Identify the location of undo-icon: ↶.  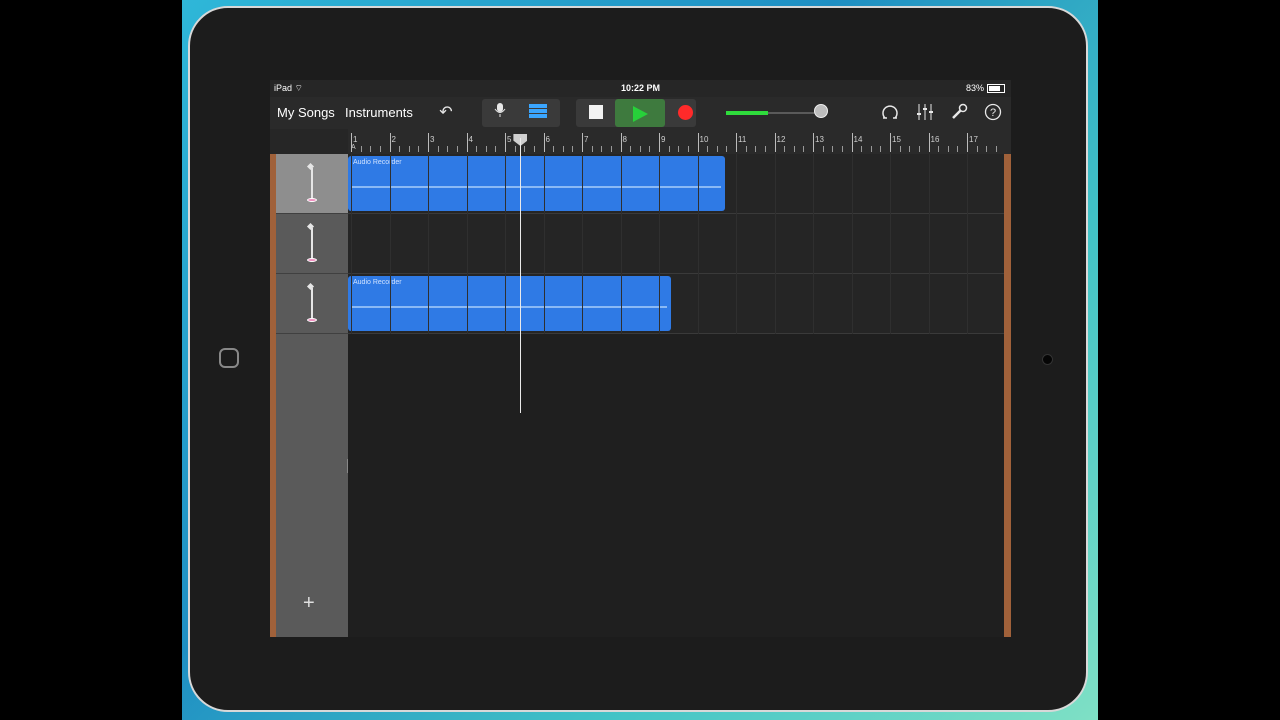
(446, 112).